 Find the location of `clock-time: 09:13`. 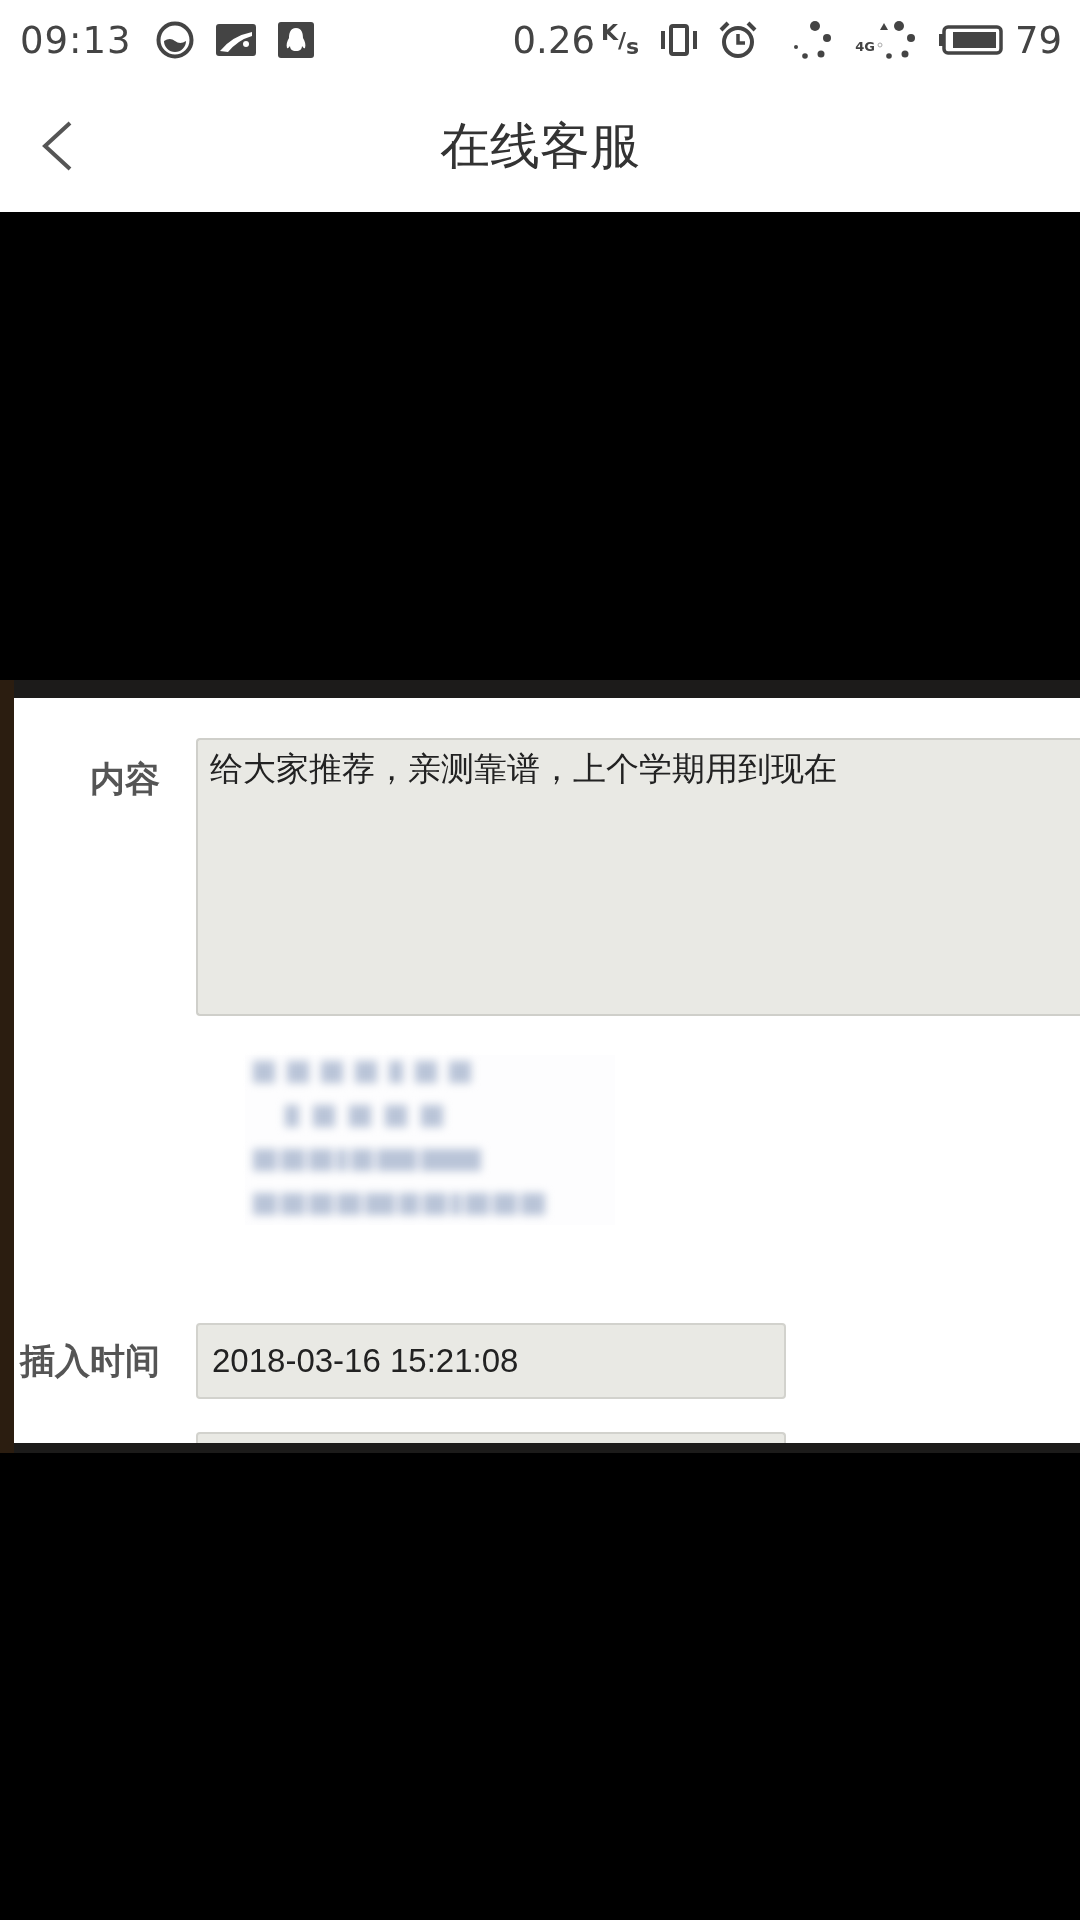

clock-time: 09:13 is located at coordinates (76, 40).